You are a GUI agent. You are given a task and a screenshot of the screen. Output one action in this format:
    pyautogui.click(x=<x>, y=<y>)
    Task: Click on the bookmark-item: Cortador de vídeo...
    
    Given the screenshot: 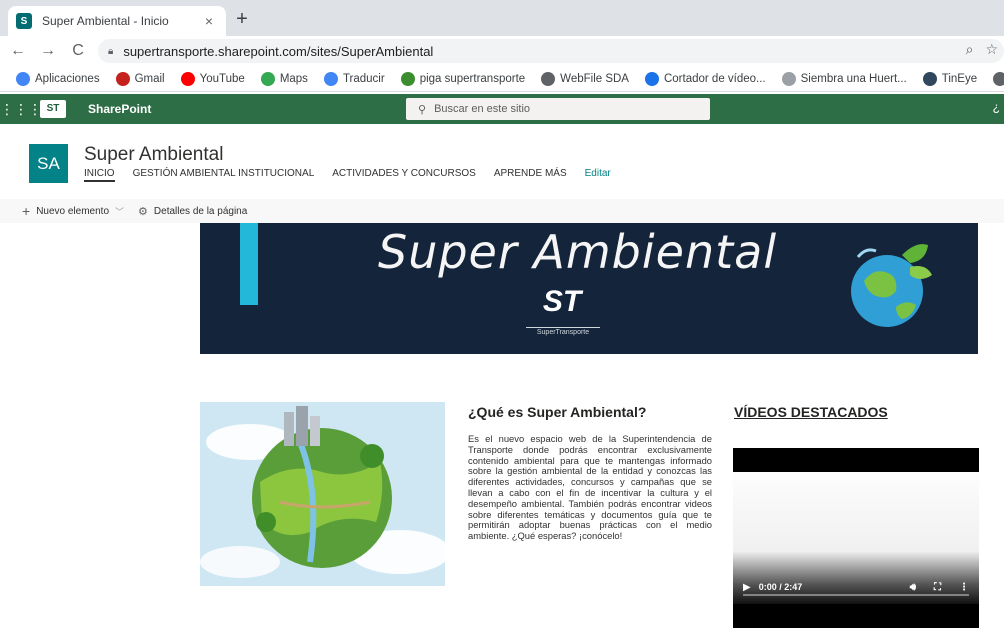 What is the action you would take?
    pyautogui.click(x=705, y=78)
    